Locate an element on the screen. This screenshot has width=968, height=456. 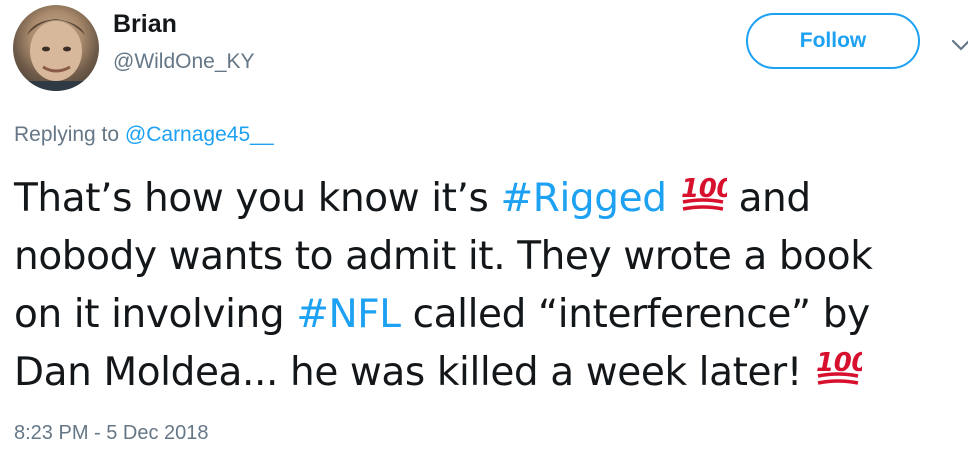
tweet-timestamp: 8:23 PM - 5 Dec 2018 is located at coordinates (111, 433).